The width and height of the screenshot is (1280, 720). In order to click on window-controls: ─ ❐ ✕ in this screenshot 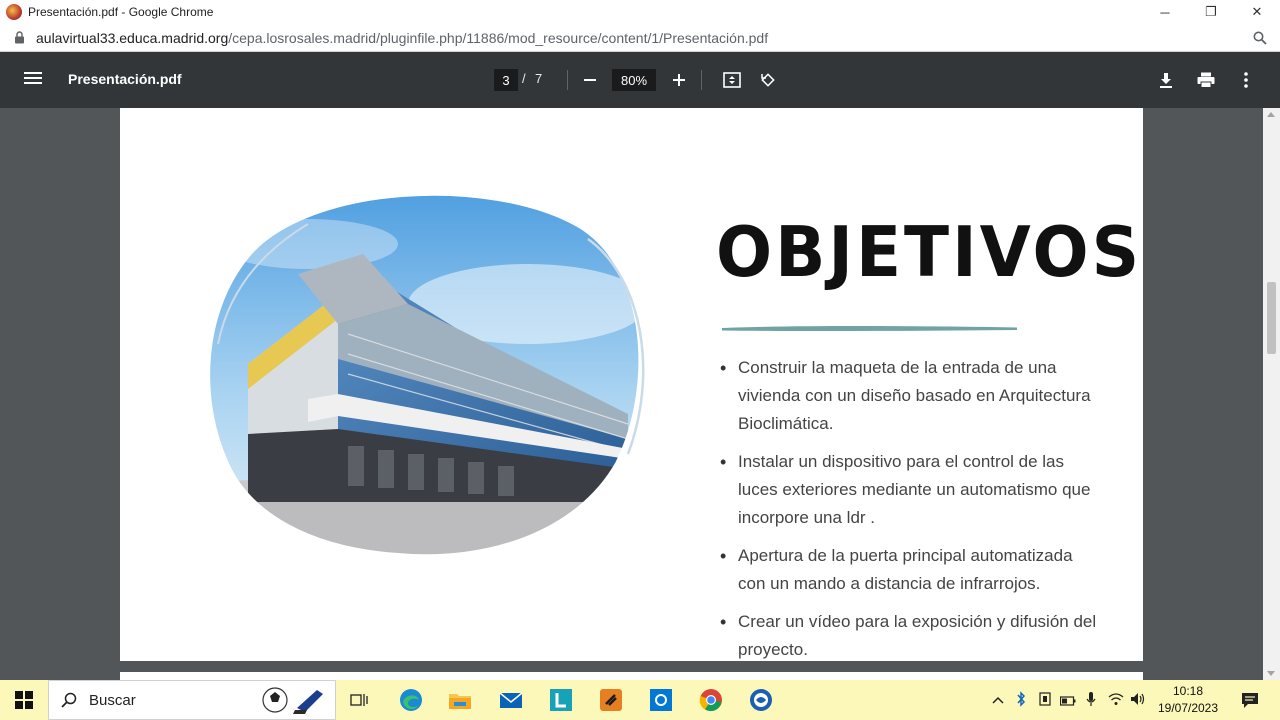, I will do `click(1211, 12)`.